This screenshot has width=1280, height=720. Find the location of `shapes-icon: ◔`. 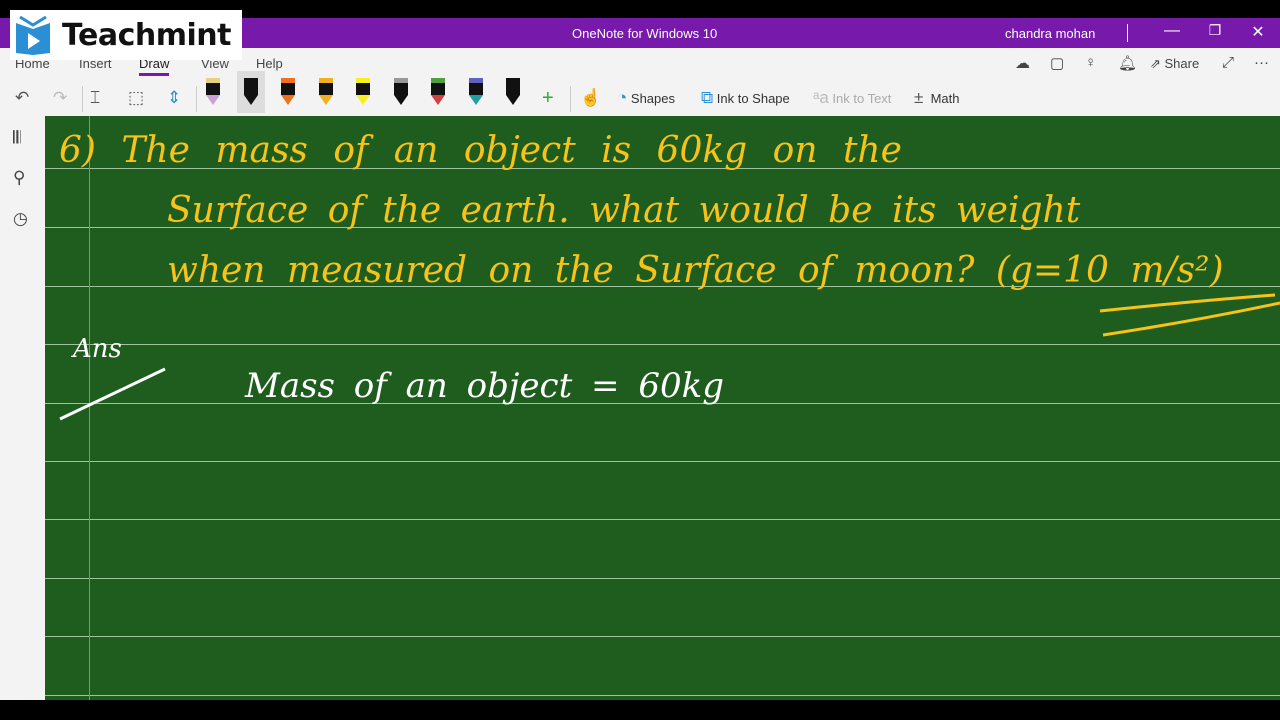

shapes-icon: ◔ is located at coordinates (622, 97).